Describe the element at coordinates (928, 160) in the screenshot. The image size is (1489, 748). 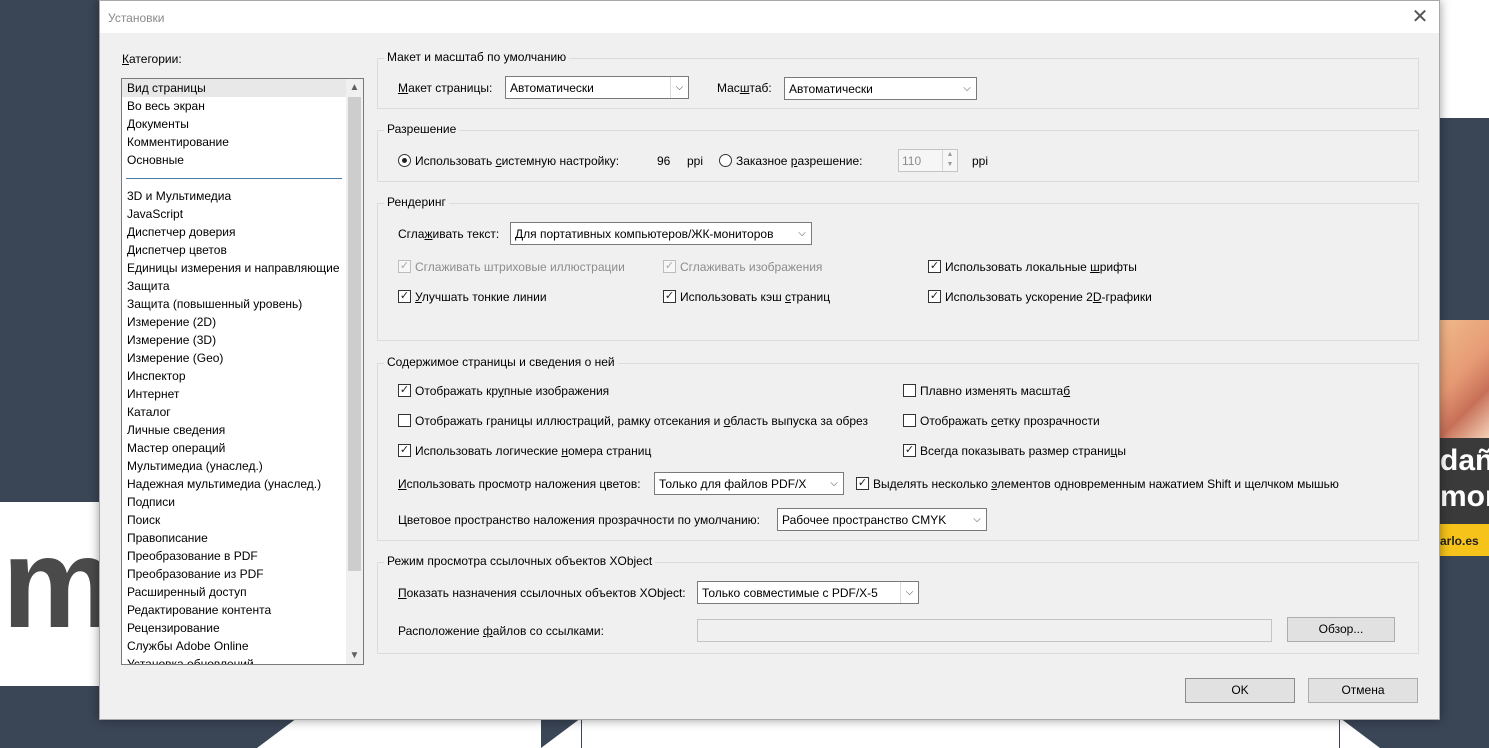
I see `custom-resolution-spinner: 110 ▲ ▼` at that location.